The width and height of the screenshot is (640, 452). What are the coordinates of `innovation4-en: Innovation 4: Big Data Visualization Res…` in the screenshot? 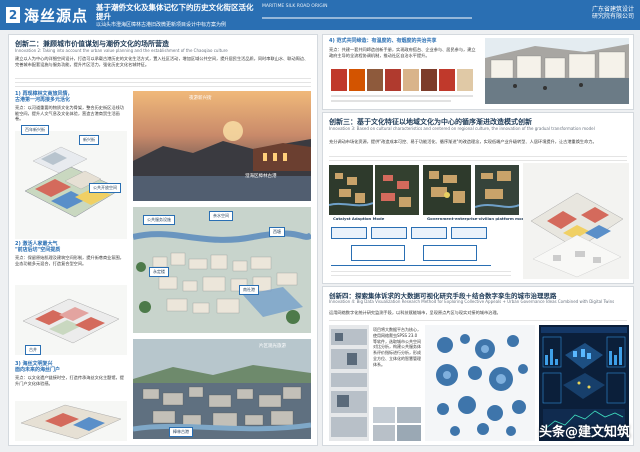 It's located at (472, 301).